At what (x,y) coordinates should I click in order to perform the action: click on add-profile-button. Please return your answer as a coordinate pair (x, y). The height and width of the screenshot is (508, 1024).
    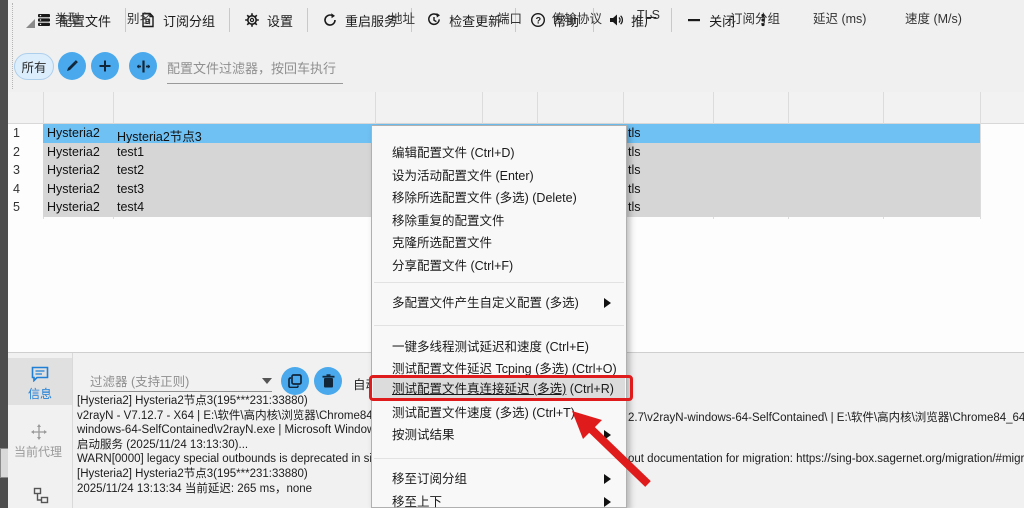
    Looking at the image, I should click on (105, 66).